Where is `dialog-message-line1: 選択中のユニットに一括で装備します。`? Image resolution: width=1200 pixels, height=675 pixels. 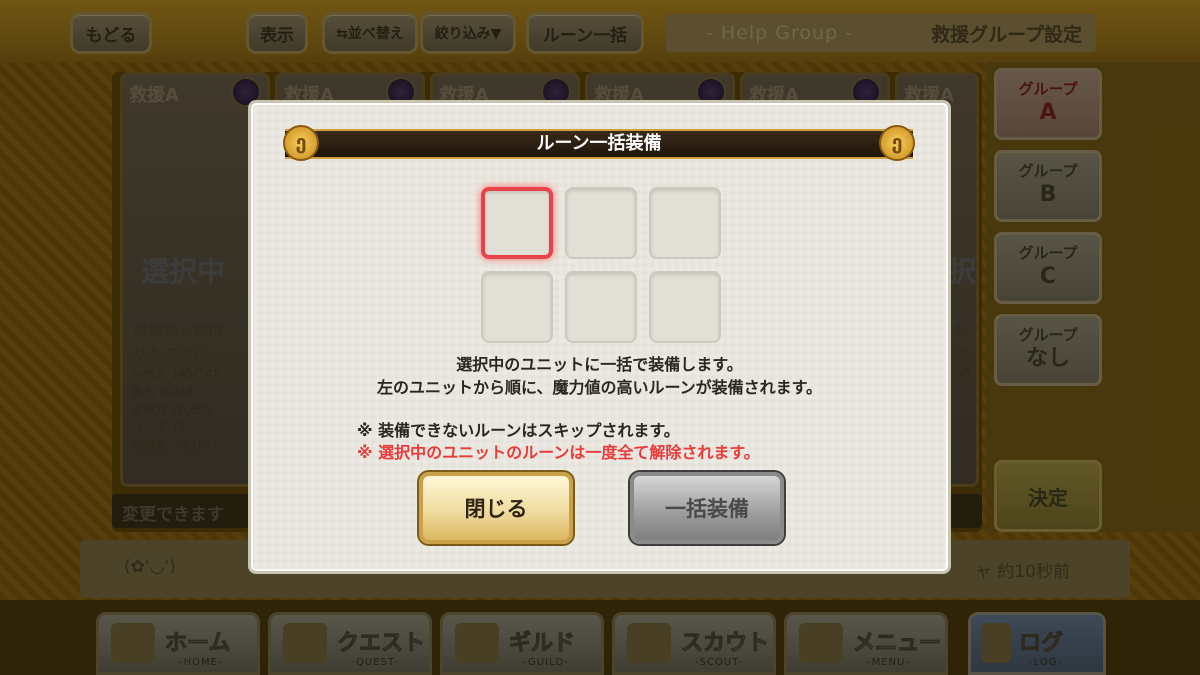 dialog-message-line1: 選択中のユニットに一括で装備します。 is located at coordinates (599, 364).